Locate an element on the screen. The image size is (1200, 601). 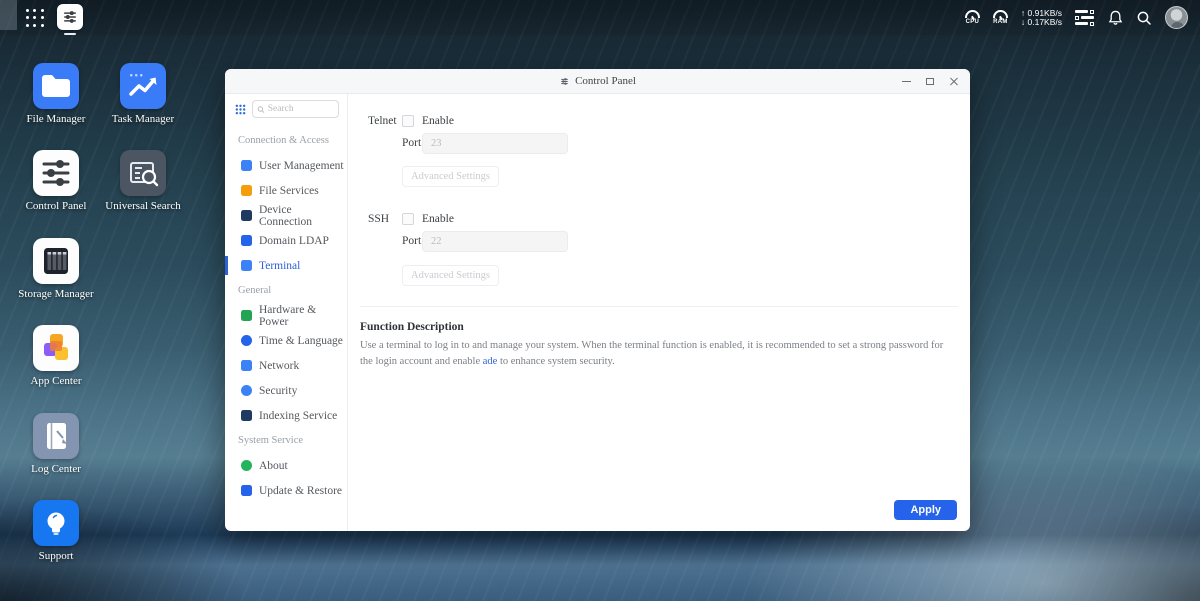
sidebar-item-about: About is located at coordinates (286, 465).